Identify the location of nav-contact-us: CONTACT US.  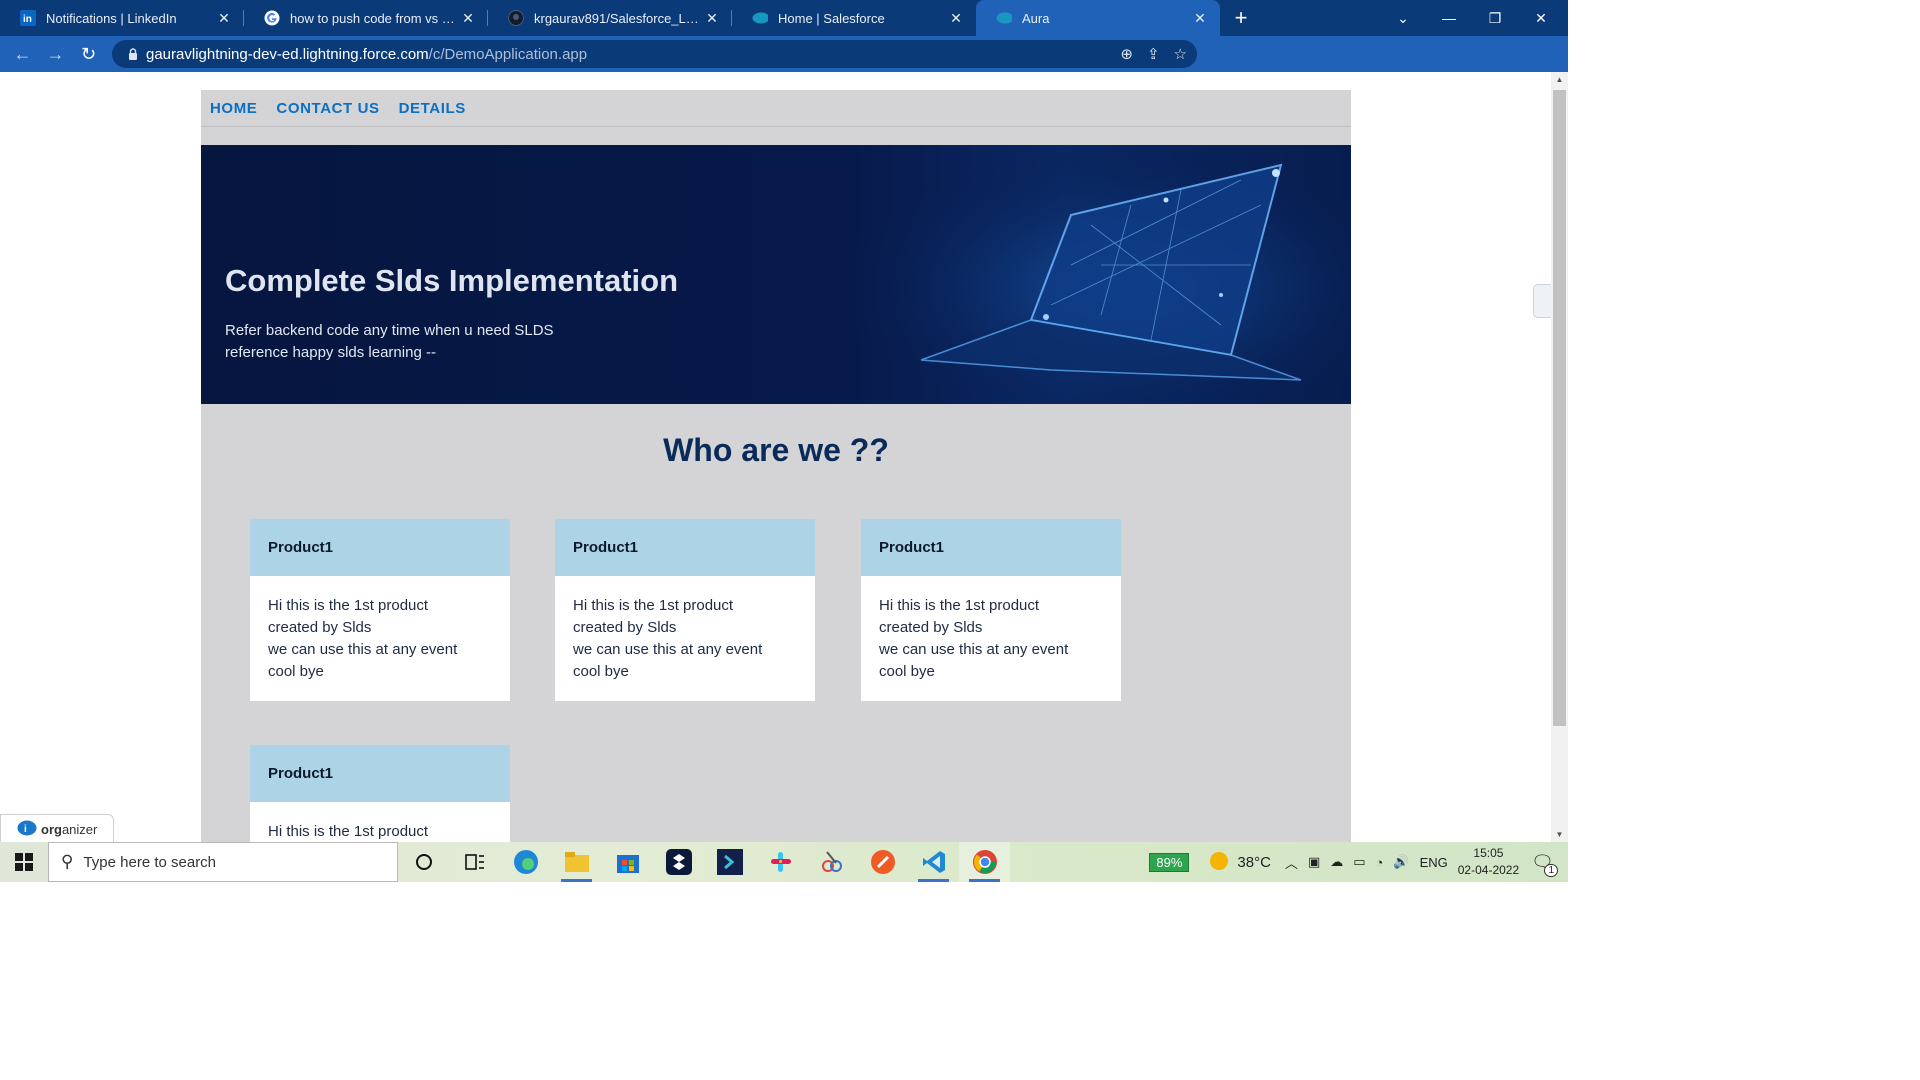
(327, 108).